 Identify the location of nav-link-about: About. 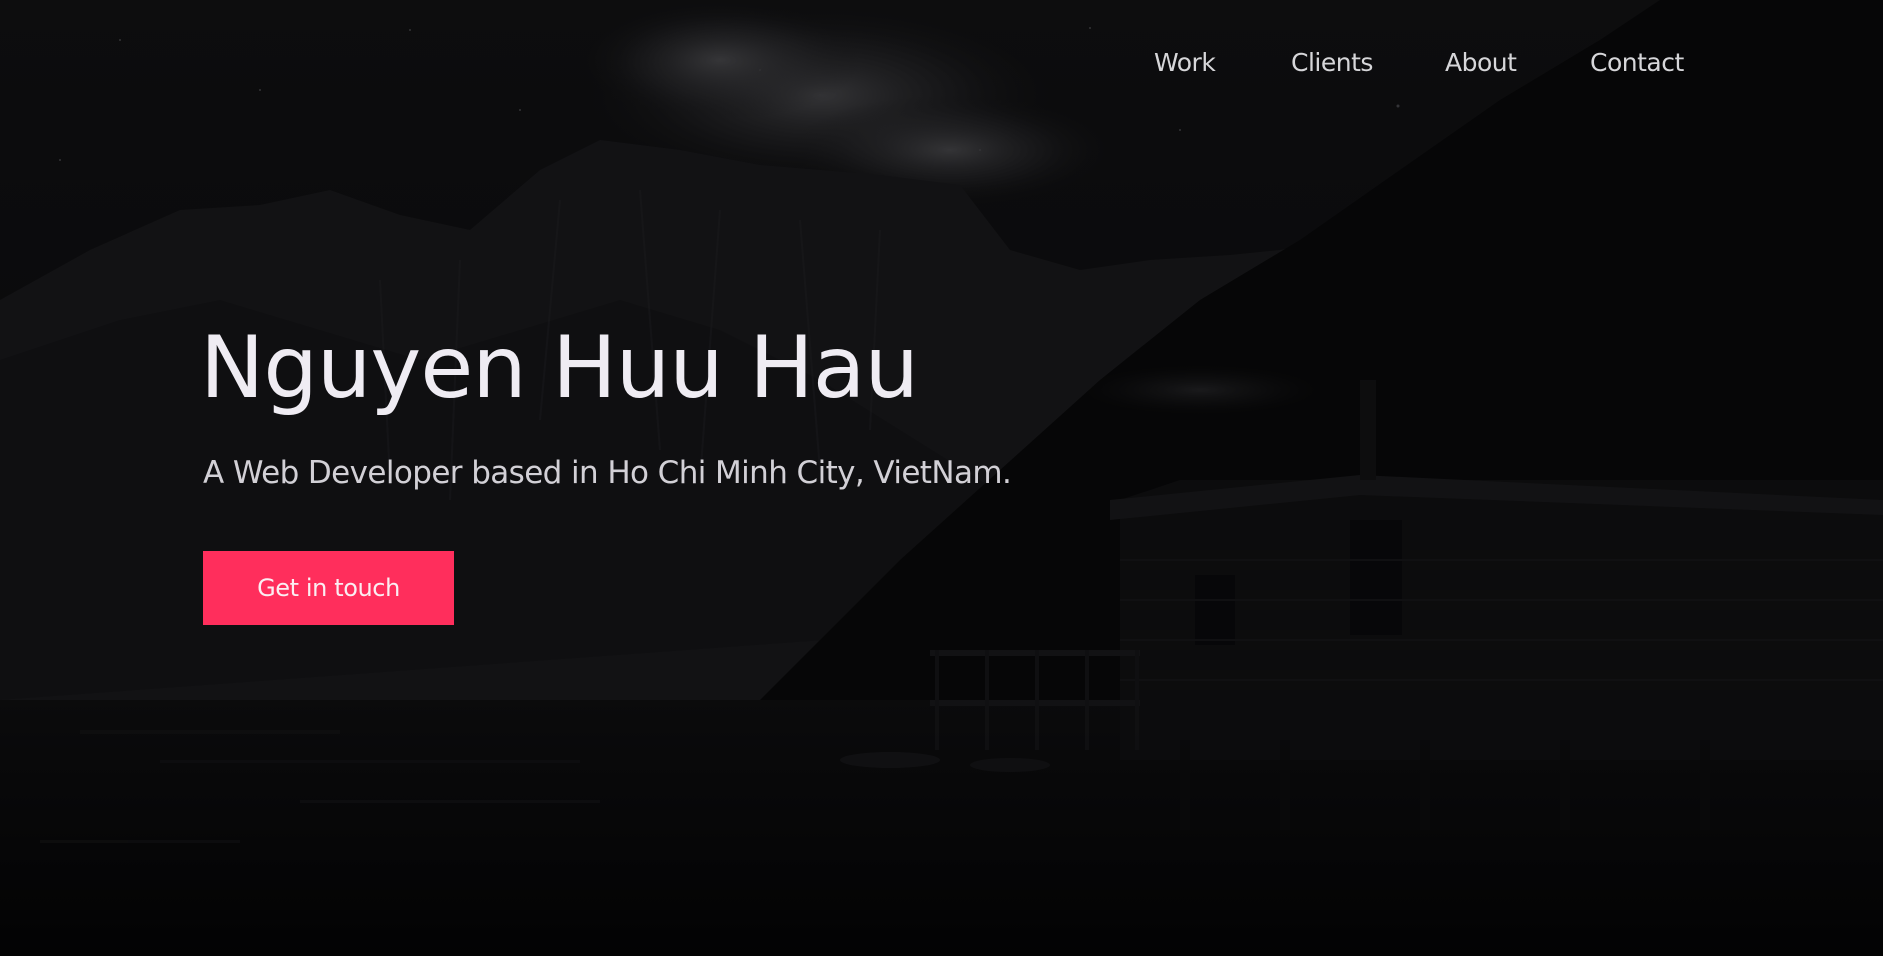
(1481, 62).